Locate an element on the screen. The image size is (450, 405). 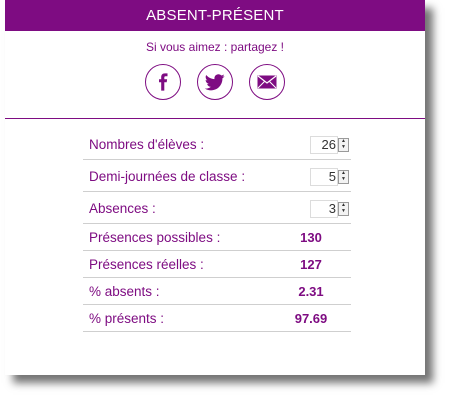
value-presences-reelles: 127 is located at coordinates (311, 264).